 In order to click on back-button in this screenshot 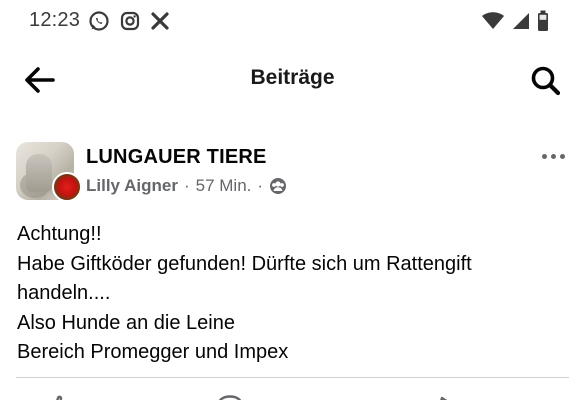, I will do `click(40, 80)`.